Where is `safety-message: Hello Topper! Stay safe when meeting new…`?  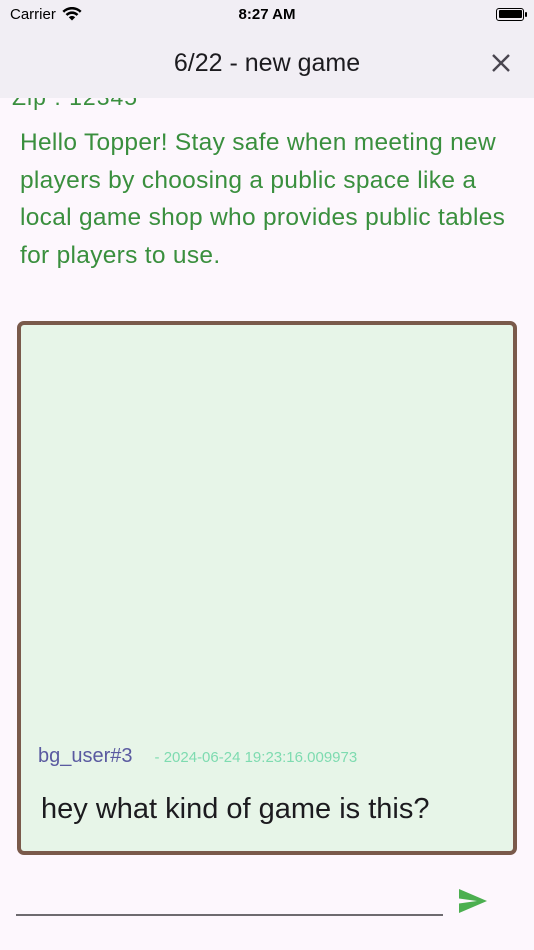
safety-message: Hello Topper! Stay safe when meeting new… is located at coordinates (263, 199).